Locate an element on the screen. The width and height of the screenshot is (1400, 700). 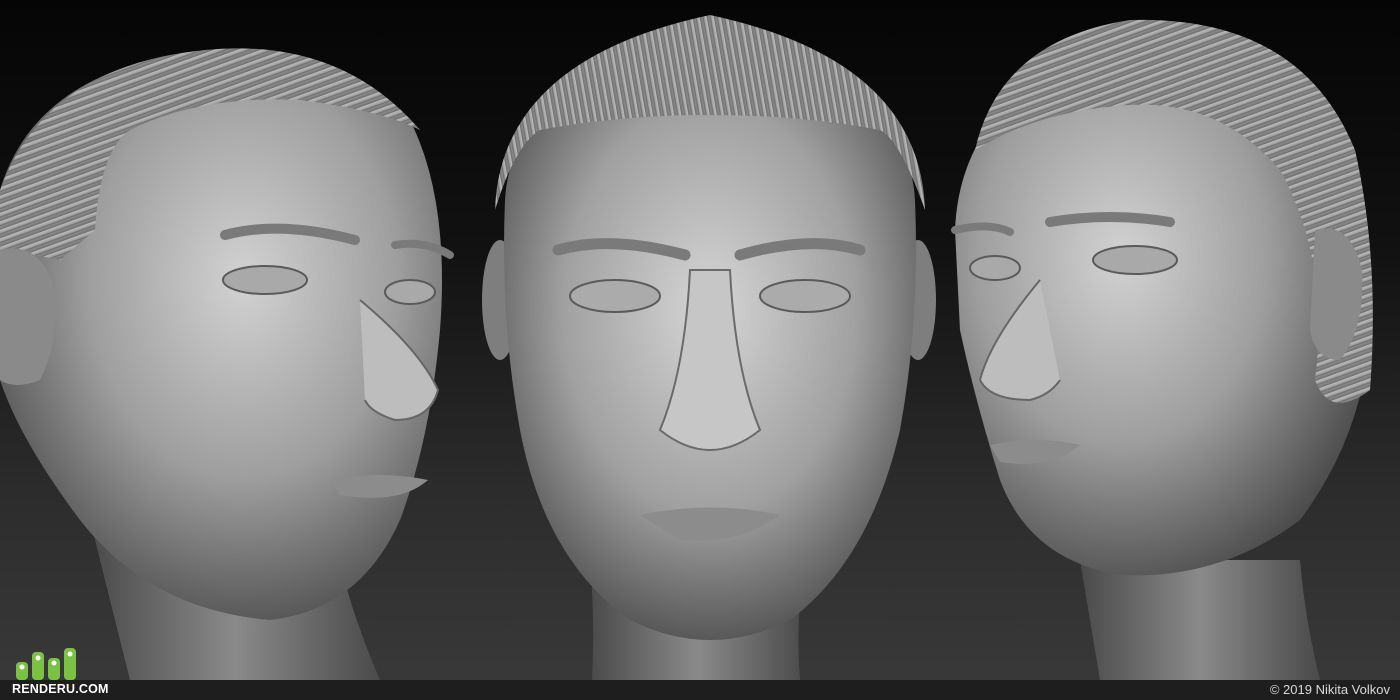
bottom-bar is located at coordinates (700, 690).